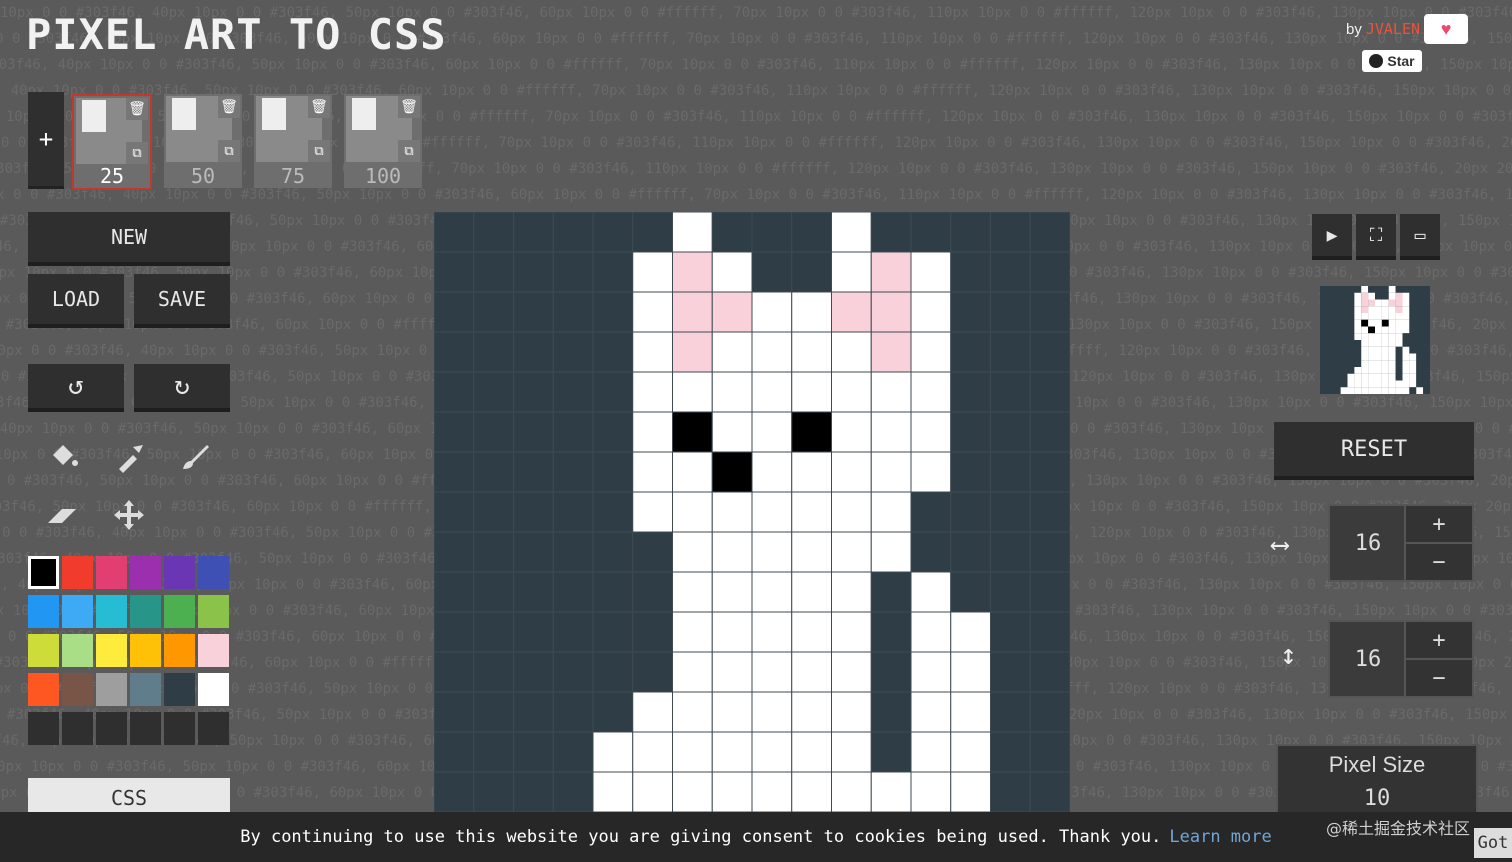 The image size is (1512, 862). I want to click on new-button: NEW, so click(129, 237).